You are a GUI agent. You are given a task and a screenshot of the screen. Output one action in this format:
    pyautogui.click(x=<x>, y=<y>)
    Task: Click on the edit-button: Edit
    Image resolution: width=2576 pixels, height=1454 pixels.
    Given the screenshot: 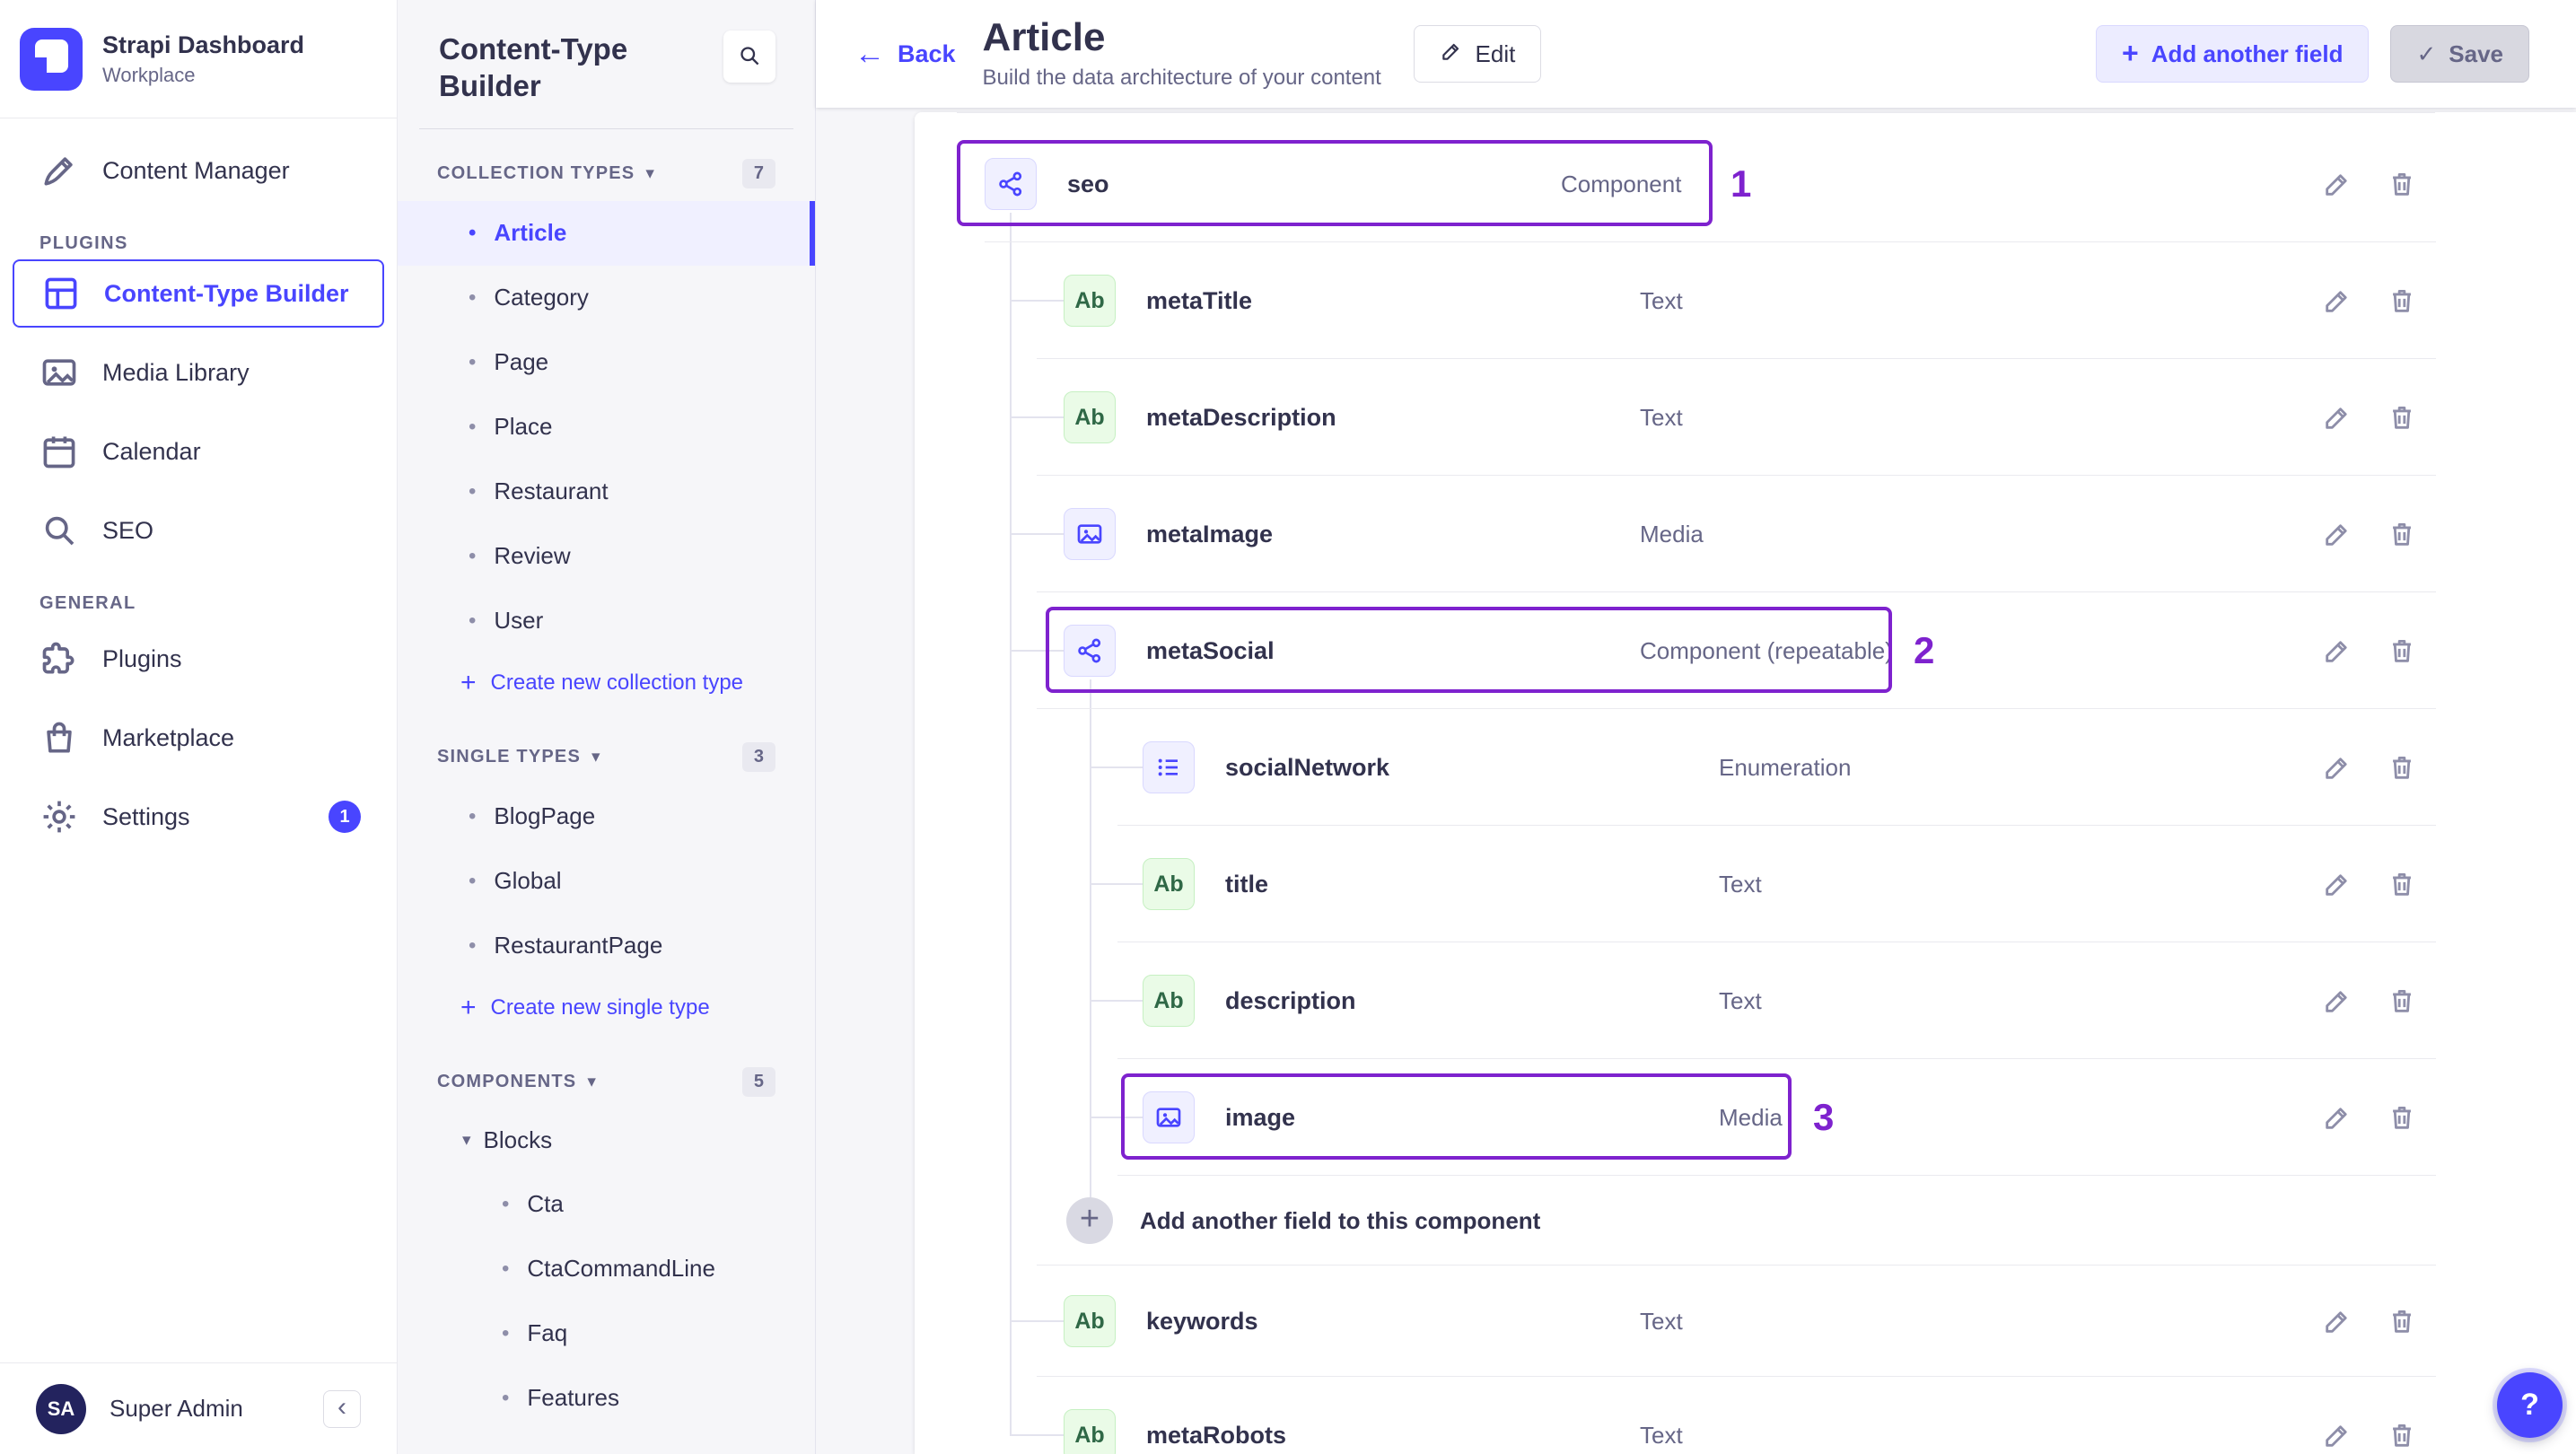 What is the action you would take?
    pyautogui.click(x=1477, y=54)
    